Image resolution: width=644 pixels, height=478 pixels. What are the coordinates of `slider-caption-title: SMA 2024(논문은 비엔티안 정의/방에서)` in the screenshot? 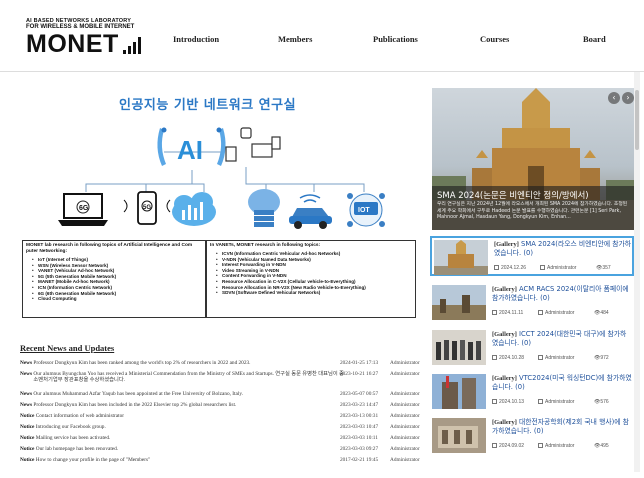 It's located at (513, 195).